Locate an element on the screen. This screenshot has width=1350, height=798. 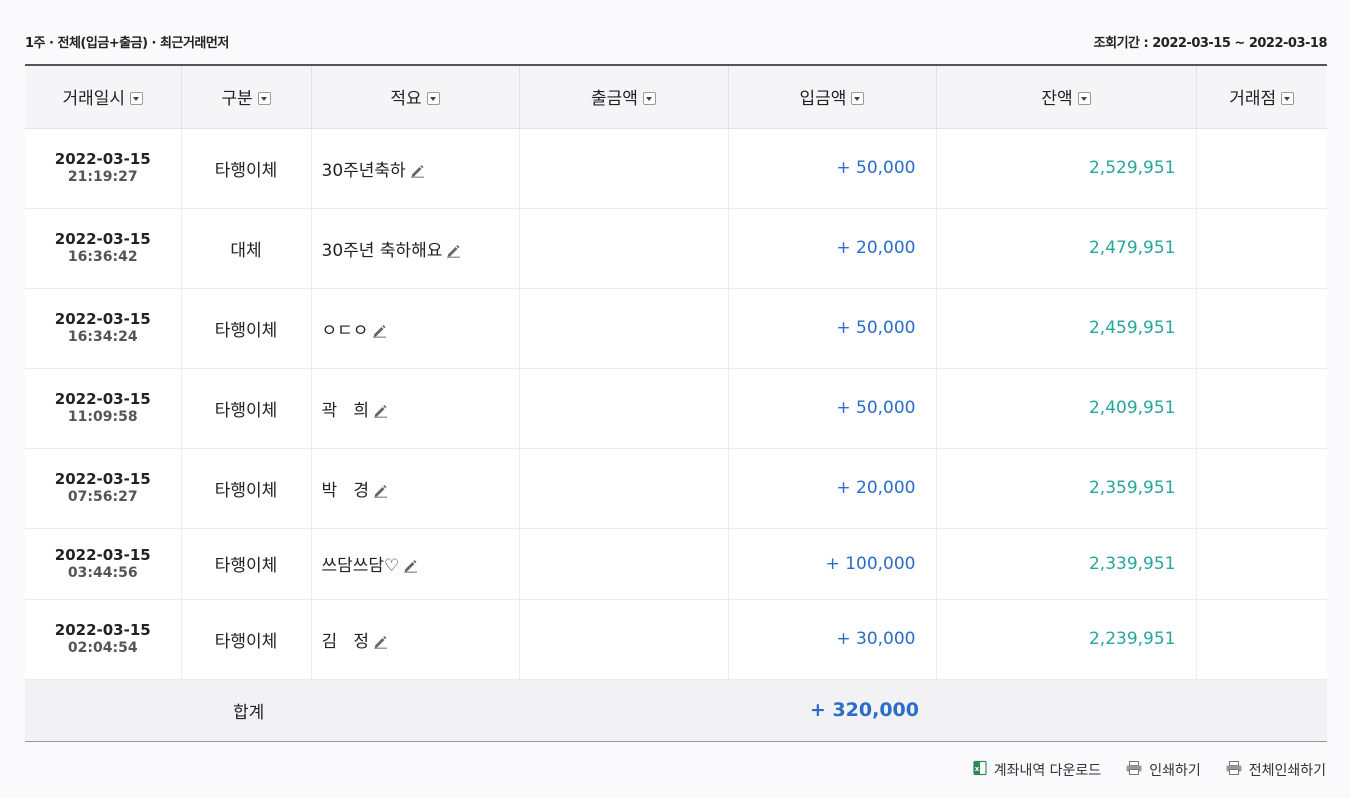
col-header-deposit: 입금액 is located at coordinates (832, 96).